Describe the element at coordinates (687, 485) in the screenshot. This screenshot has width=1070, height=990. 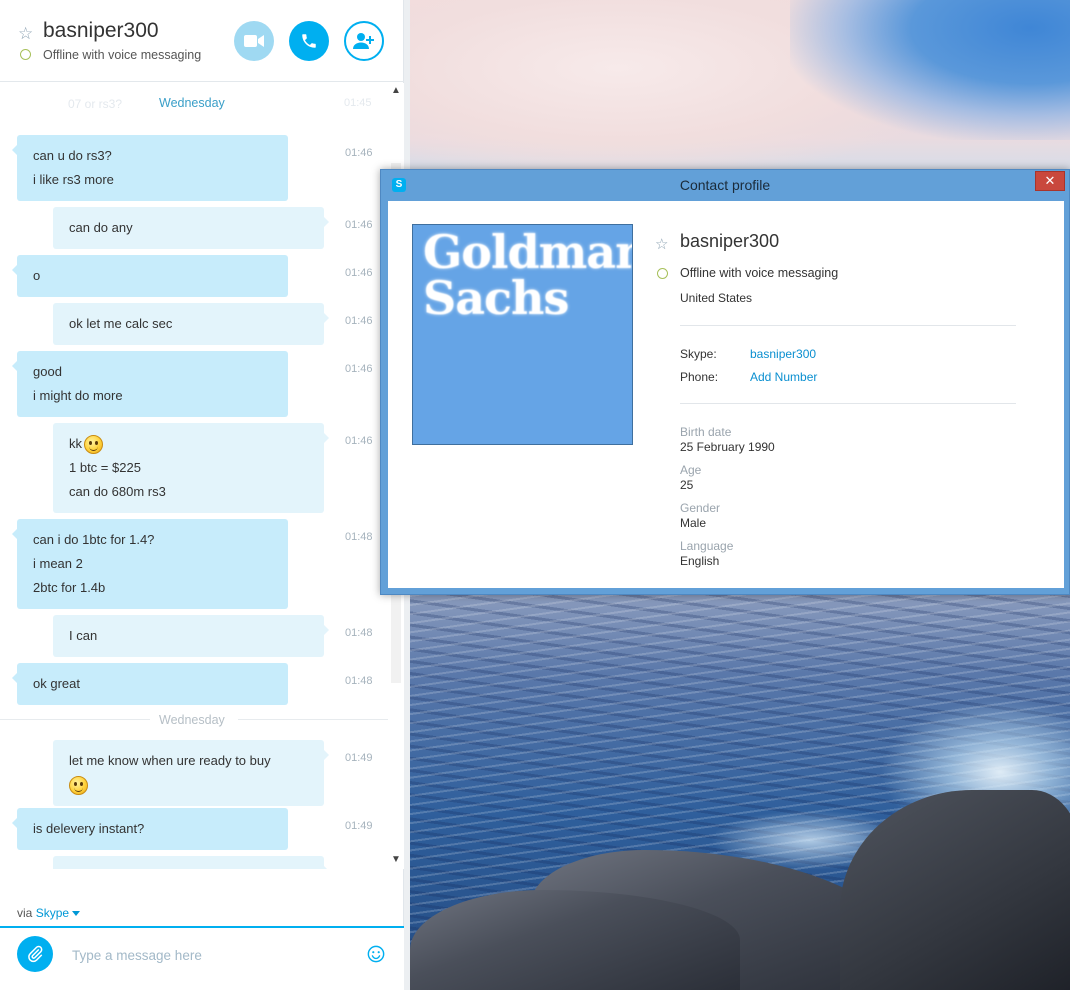
I see `age-value: 25` at that location.